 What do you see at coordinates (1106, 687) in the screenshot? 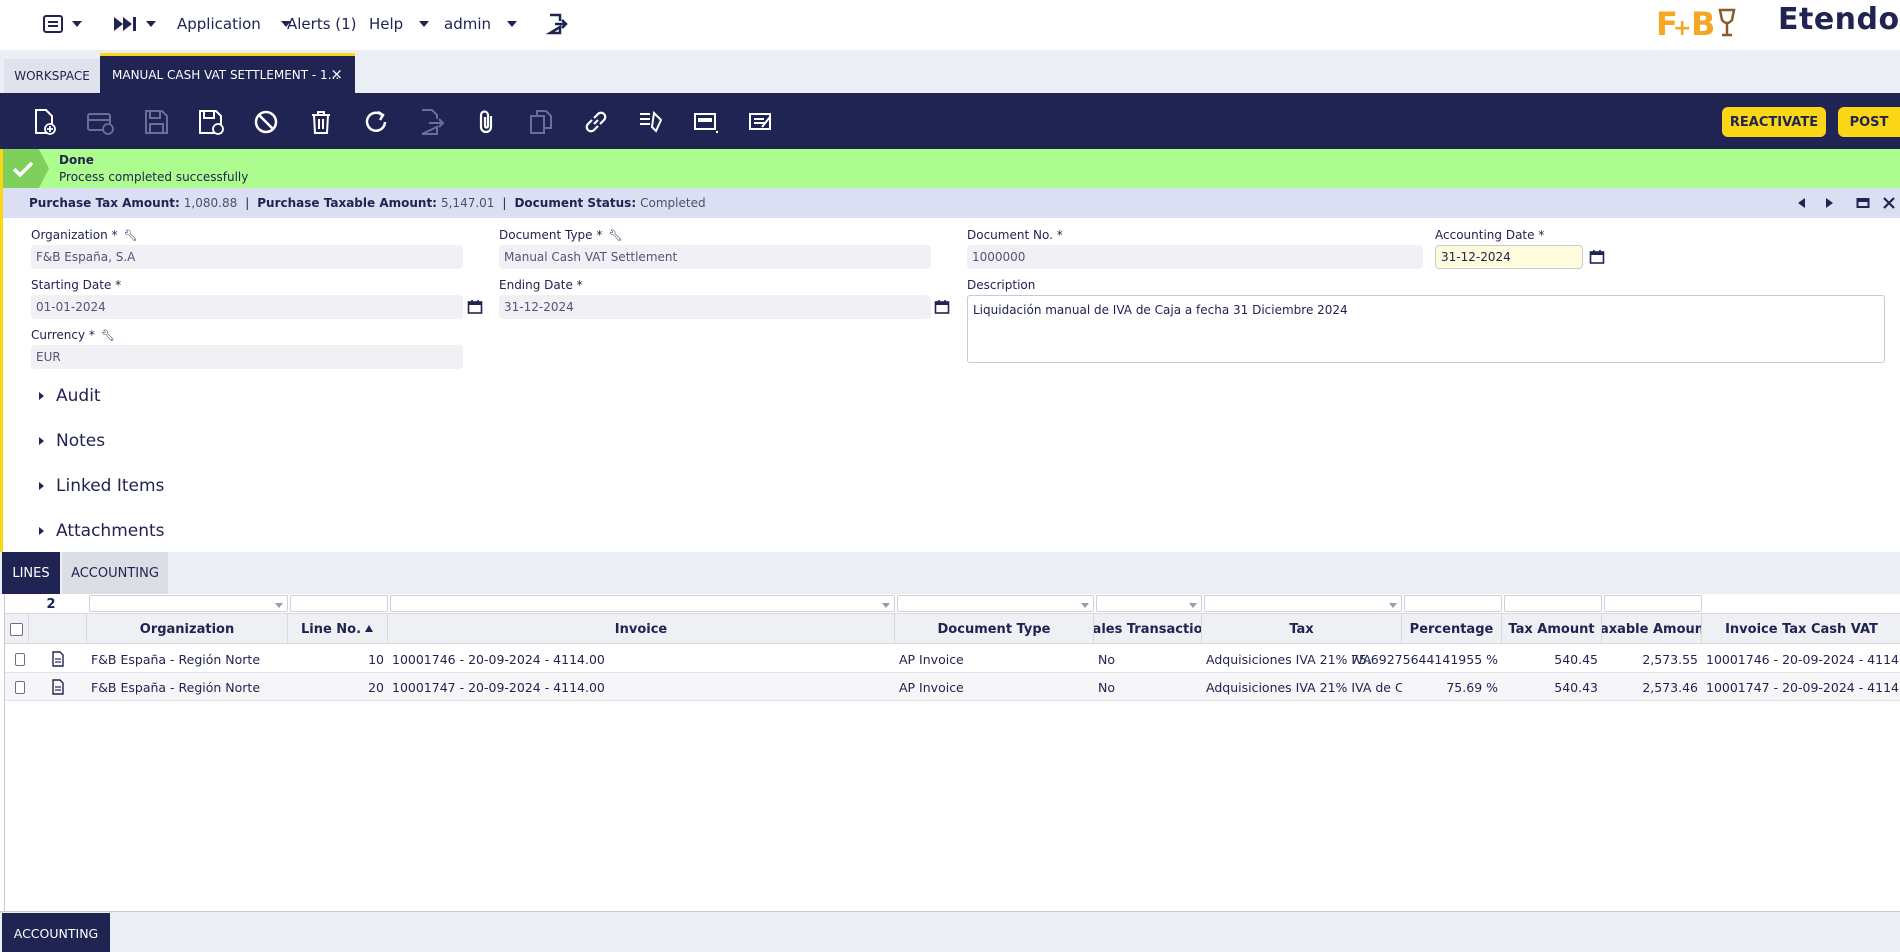
I see `cell-sales-transaction: No` at bounding box center [1106, 687].